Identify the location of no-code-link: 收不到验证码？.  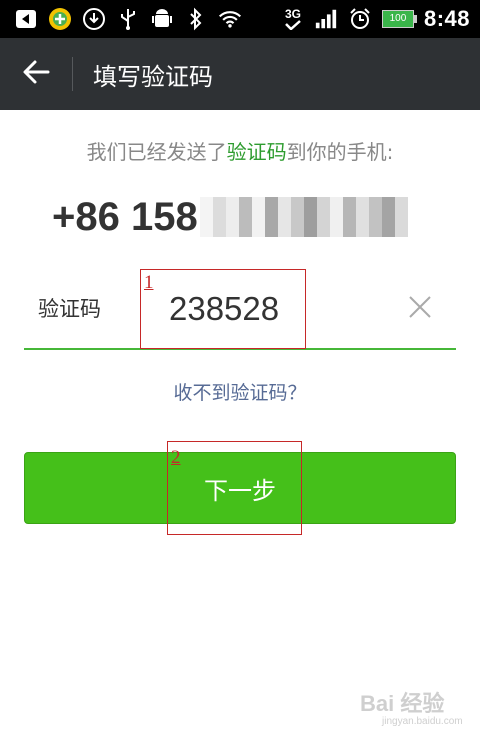
(240, 391).